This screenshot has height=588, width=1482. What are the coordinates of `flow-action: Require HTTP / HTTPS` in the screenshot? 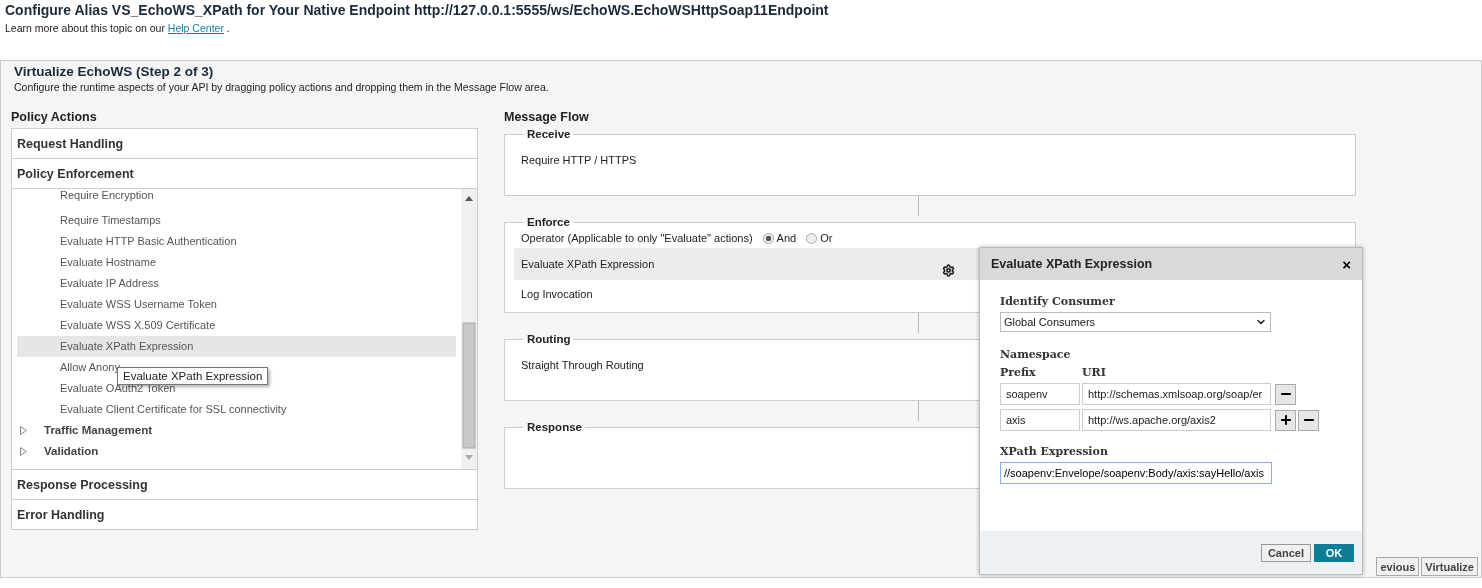 It's located at (930, 160).